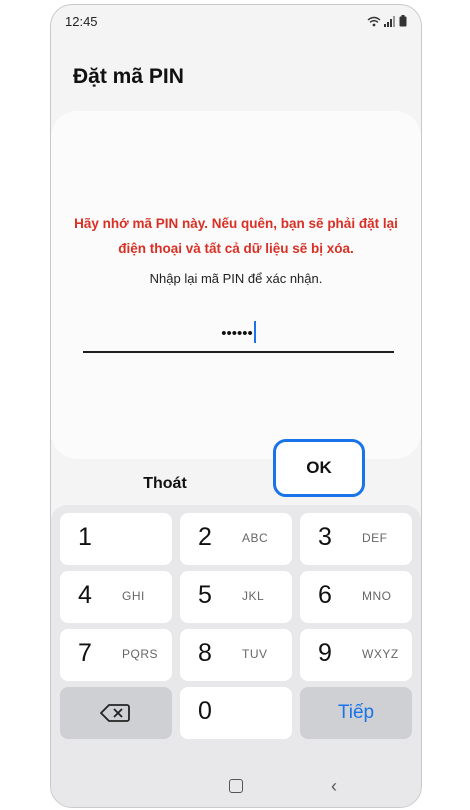  What do you see at coordinates (389, 21) in the screenshot?
I see `signal-icon` at bounding box center [389, 21].